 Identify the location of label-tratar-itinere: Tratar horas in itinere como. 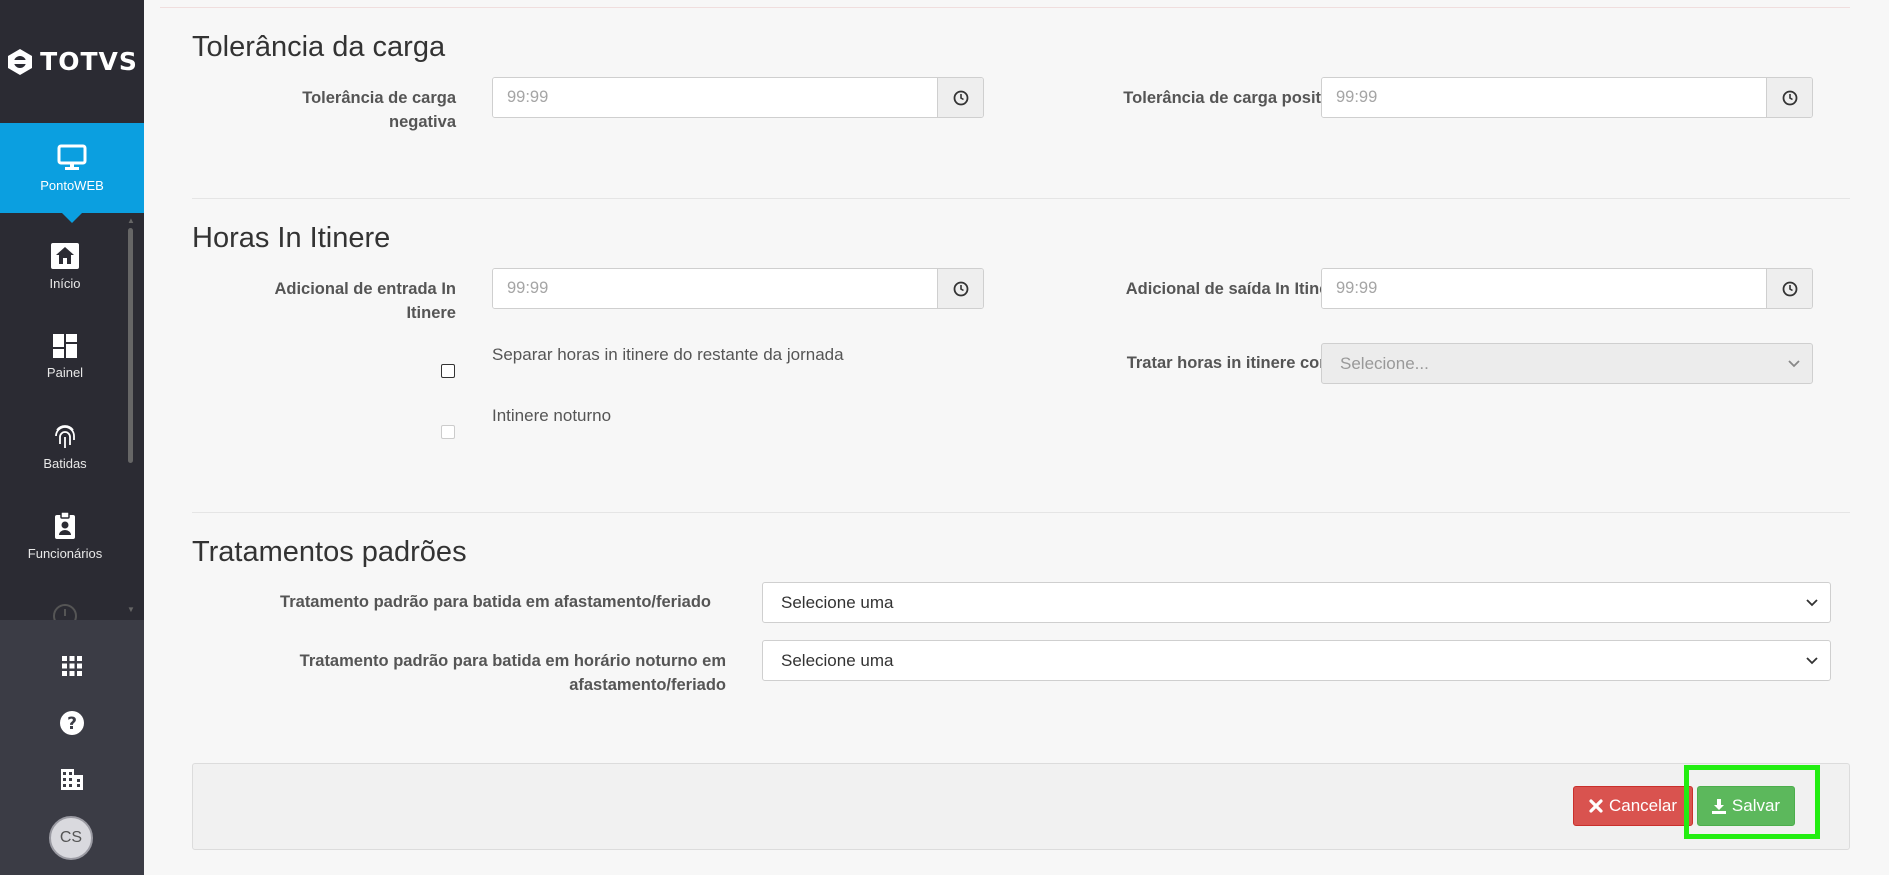
(1235, 363).